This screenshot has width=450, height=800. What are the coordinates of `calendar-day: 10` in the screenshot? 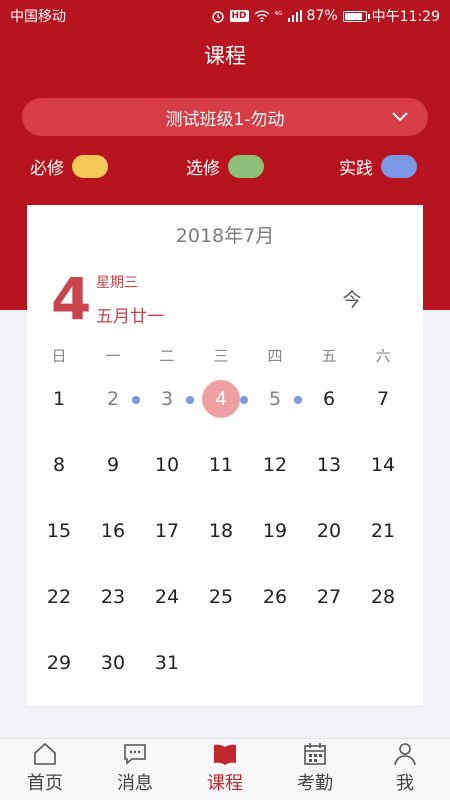 It's located at (167, 465).